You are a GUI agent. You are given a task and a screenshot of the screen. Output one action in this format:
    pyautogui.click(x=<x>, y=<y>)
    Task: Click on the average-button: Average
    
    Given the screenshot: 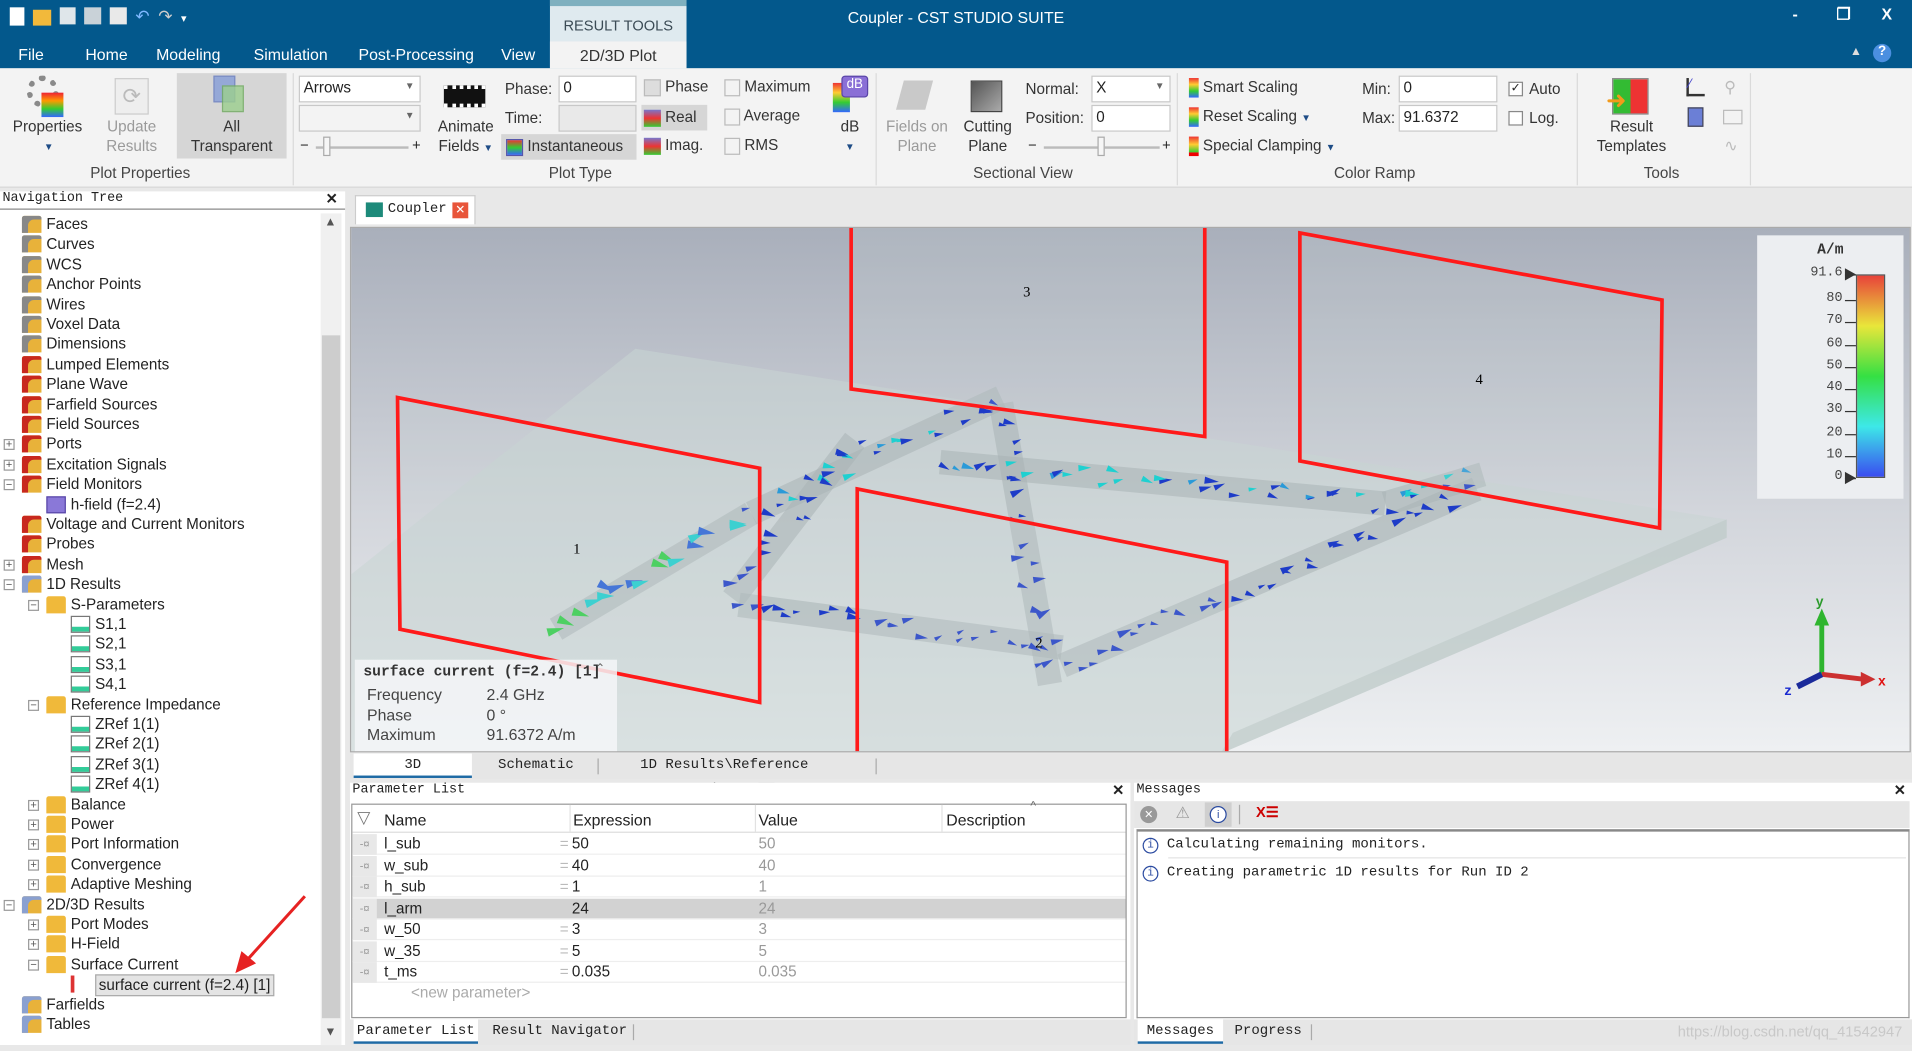 What is the action you would take?
    pyautogui.click(x=762, y=116)
    